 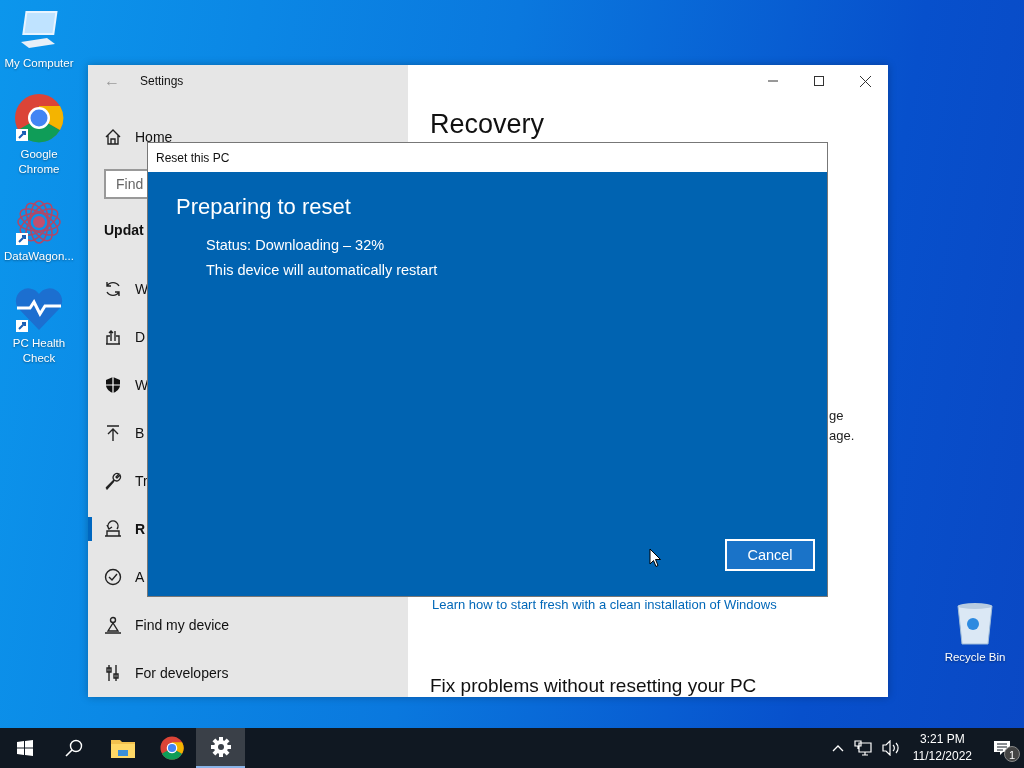 What do you see at coordinates (193, 157) in the screenshot?
I see `dialog-title: Reset this PC` at bounding box center [193, 157].